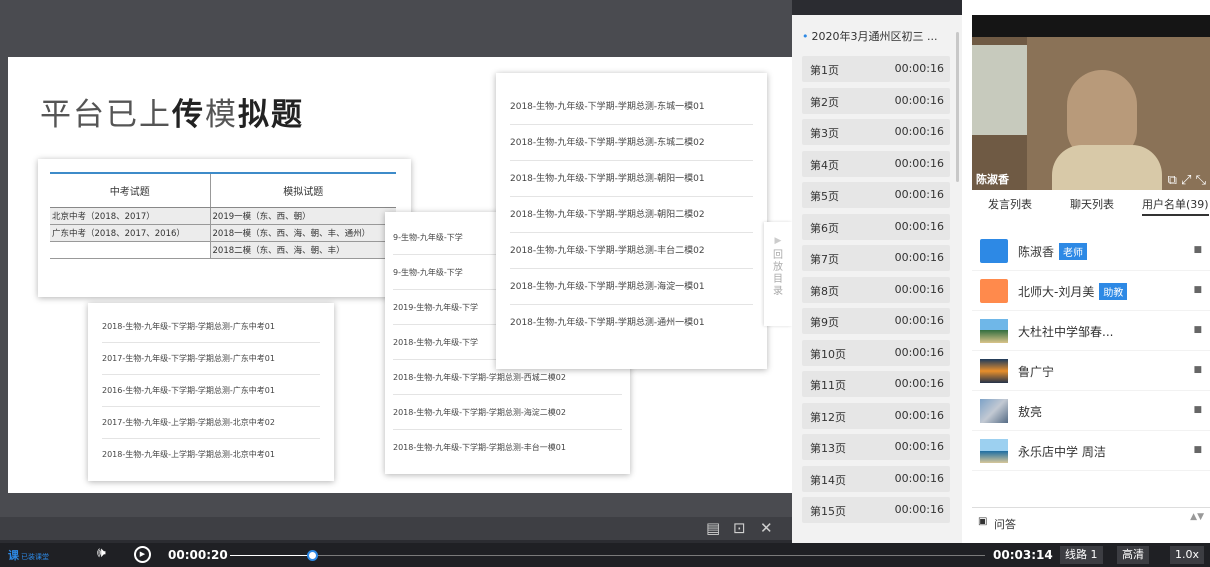 This screenshot has height=567, width=1210. What do you see at coordinates (876, 132) in the screenshot?
I see `page-list-item: 第3页 00:00:16` at bounding box center [876, 132].